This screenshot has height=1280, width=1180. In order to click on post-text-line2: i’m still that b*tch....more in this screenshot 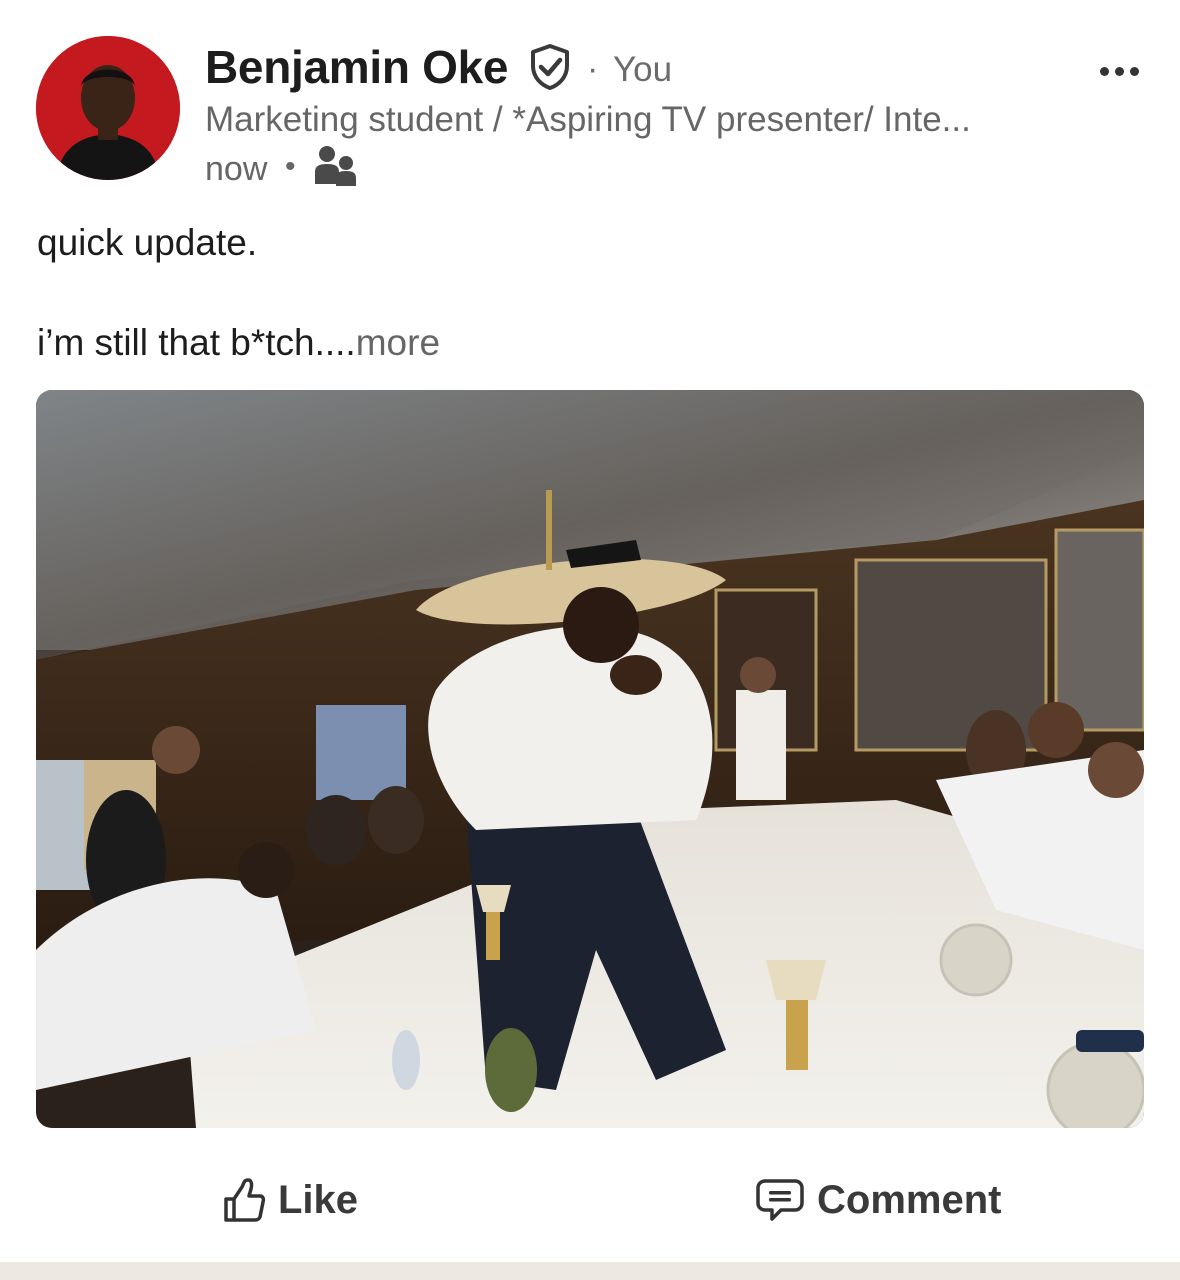, I will do `click(238, 343)`.